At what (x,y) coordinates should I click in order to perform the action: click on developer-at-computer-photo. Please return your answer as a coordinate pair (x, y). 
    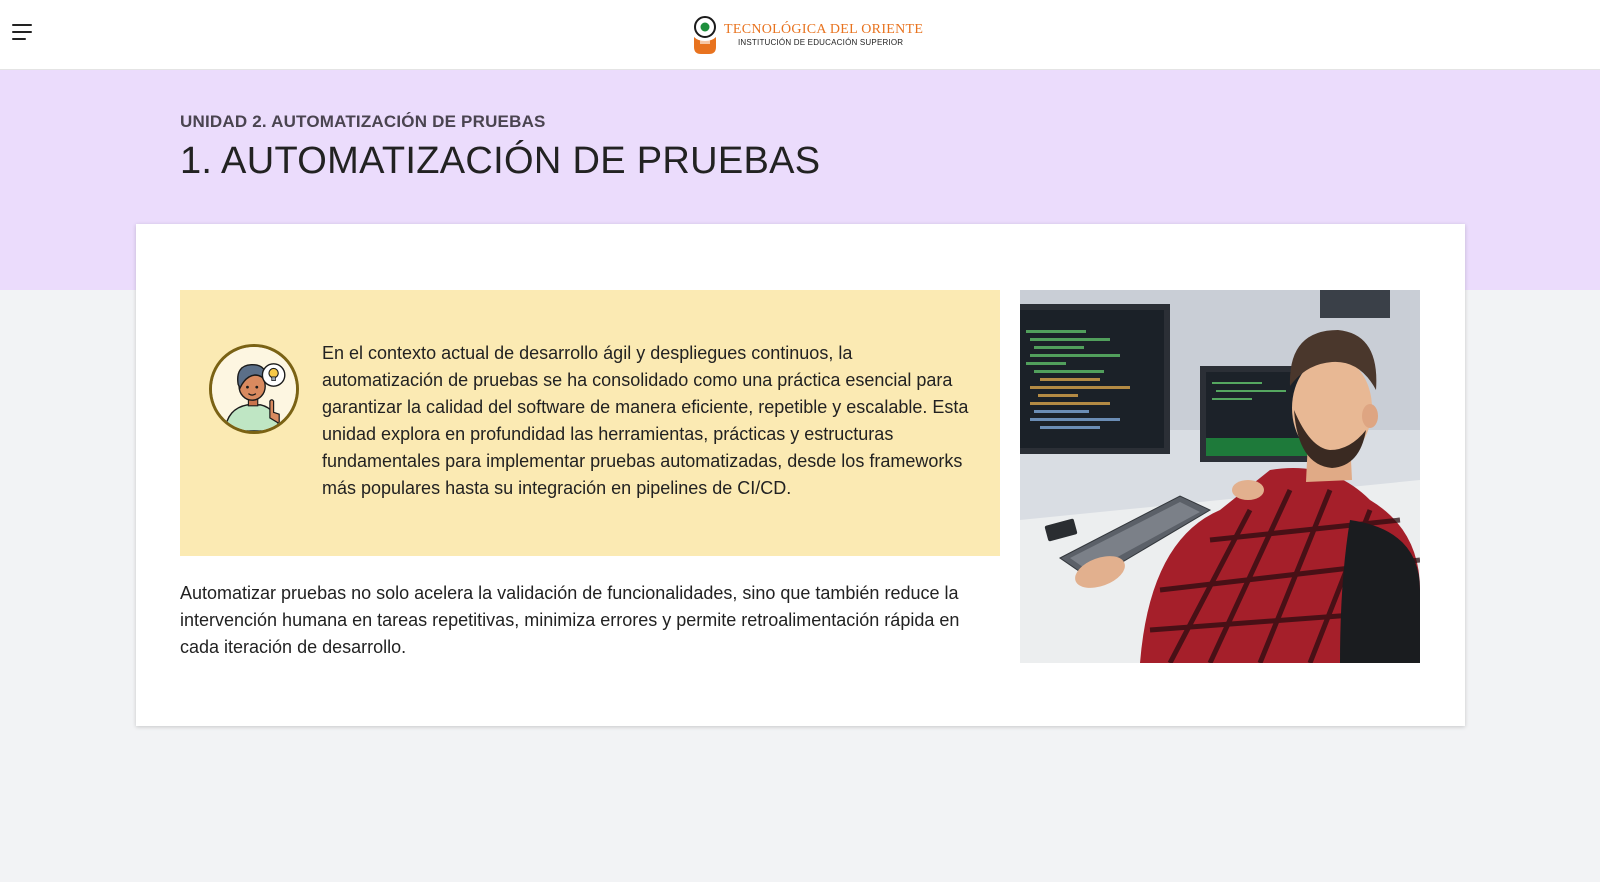
    Looking at the image, I should click on (1220, 476).